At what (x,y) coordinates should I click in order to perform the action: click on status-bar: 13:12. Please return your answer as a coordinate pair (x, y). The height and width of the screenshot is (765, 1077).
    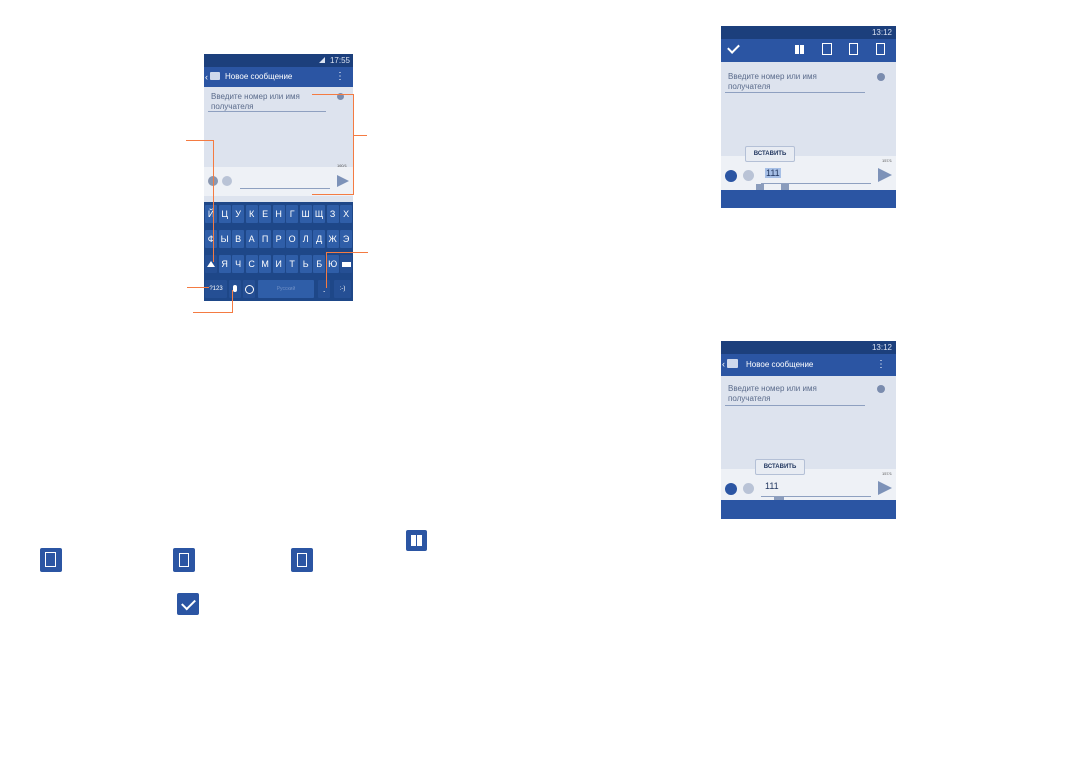
    Looking at the image, I should click on (808, 347).